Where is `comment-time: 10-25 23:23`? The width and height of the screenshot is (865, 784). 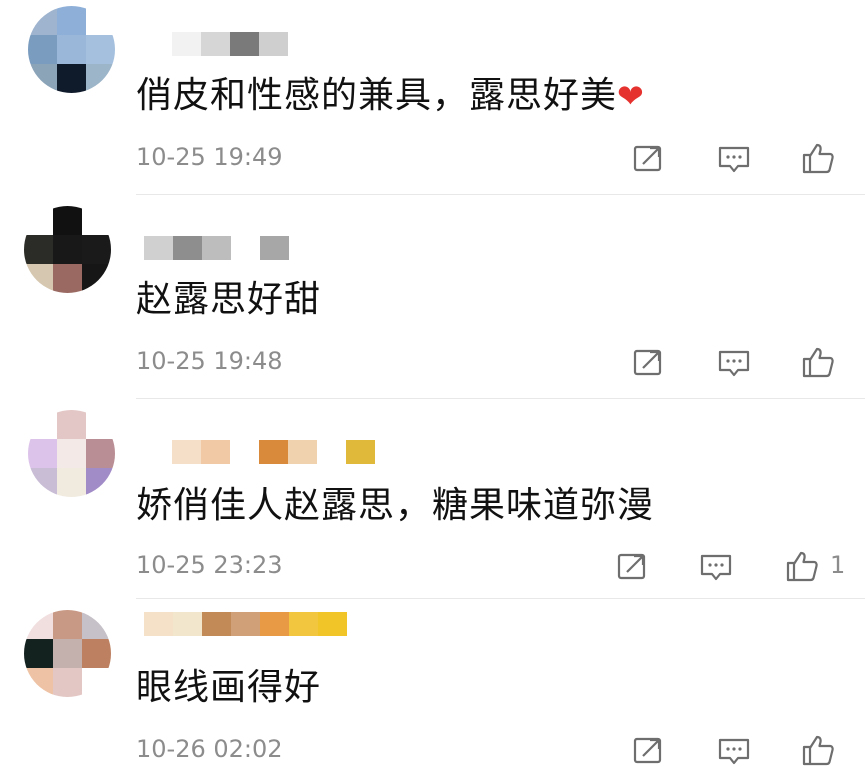 comment-time: 10-25 23:23 is located at coordinates (209, 565).